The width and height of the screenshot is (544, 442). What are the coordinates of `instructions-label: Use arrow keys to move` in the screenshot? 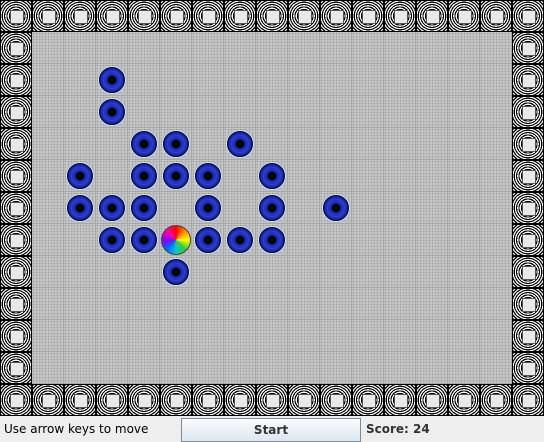 It's located at (76, 429).